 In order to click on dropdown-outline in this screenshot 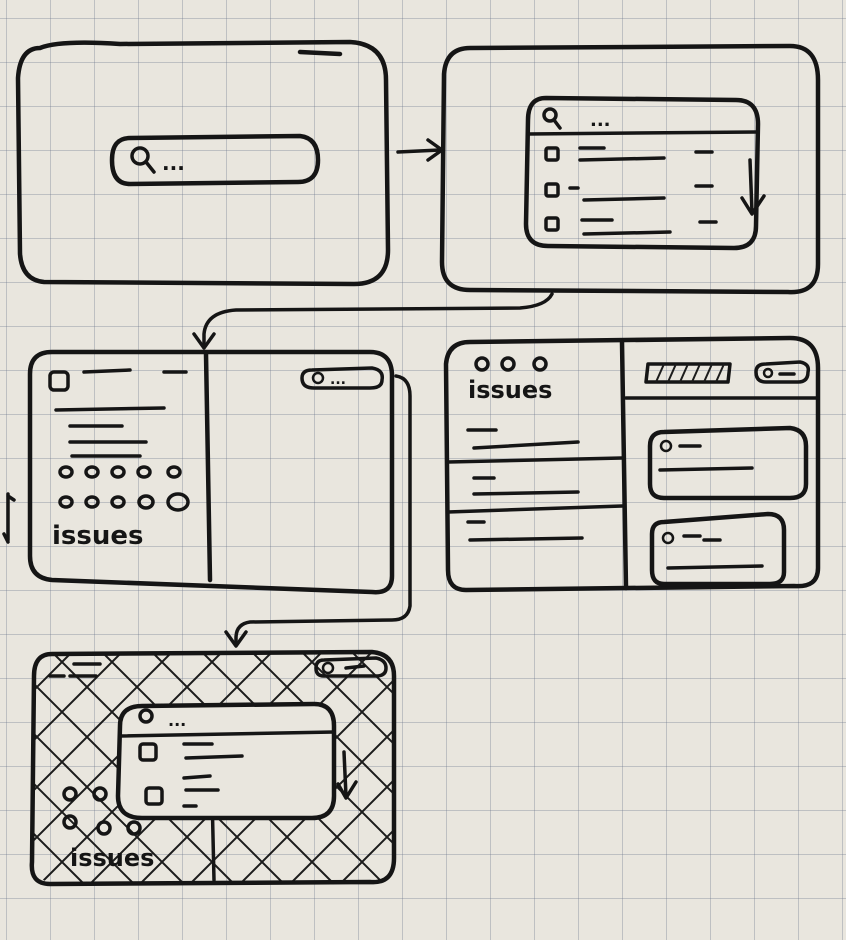, I will do `click(642, 173)`.